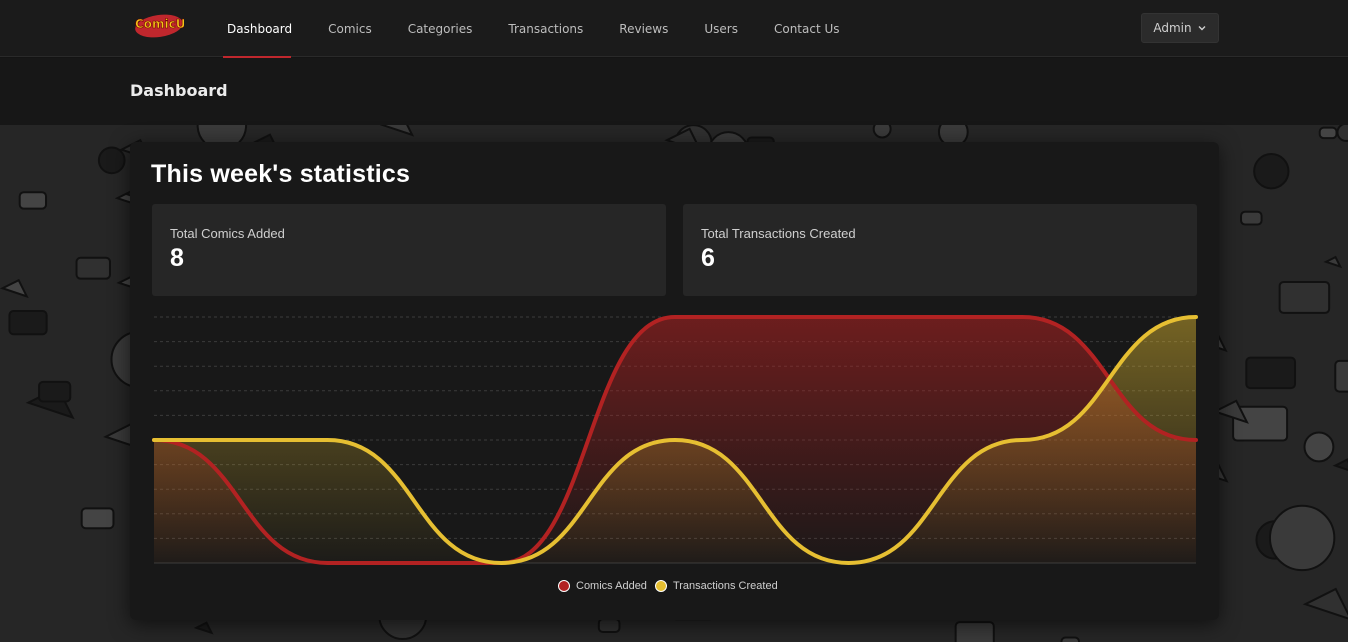 The height and width of the screenshot is (642, 1348). Describe the element at coordinates (725, 586) in the screenshot. I see `legend-label: Transactions Created` at that location.